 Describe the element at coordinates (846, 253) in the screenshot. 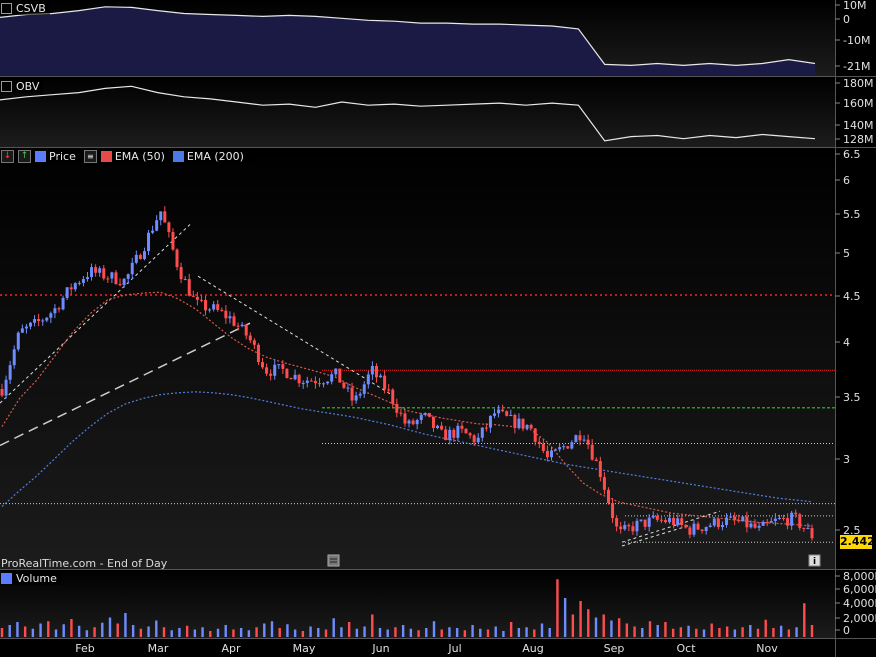

I see `price-y-tick-label: 5` at that location.